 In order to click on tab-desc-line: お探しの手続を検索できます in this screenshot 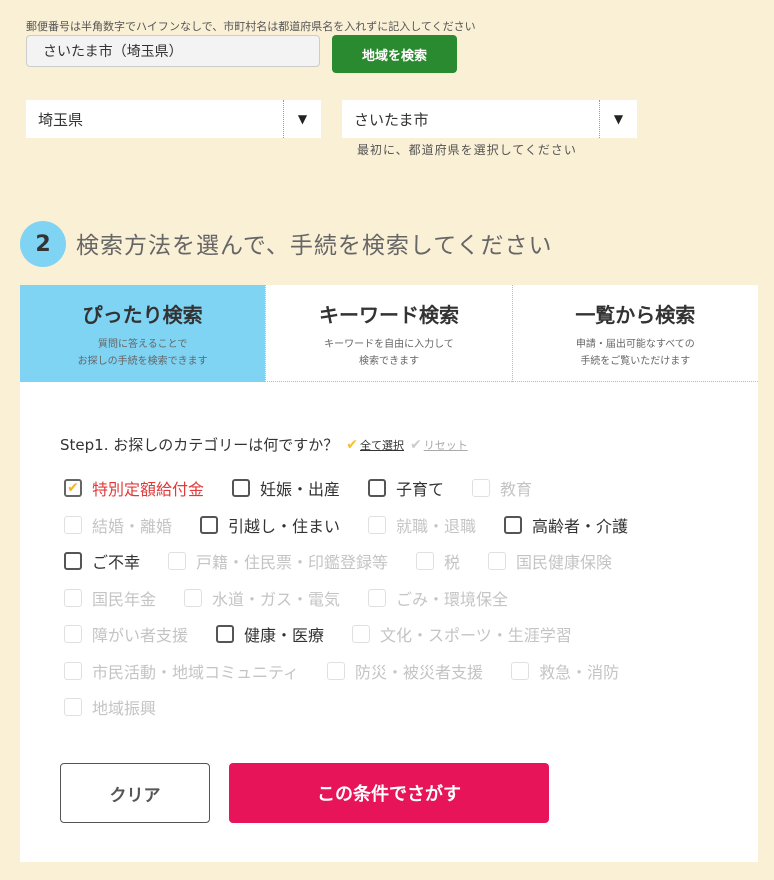, I will do `click(142, 361)`.